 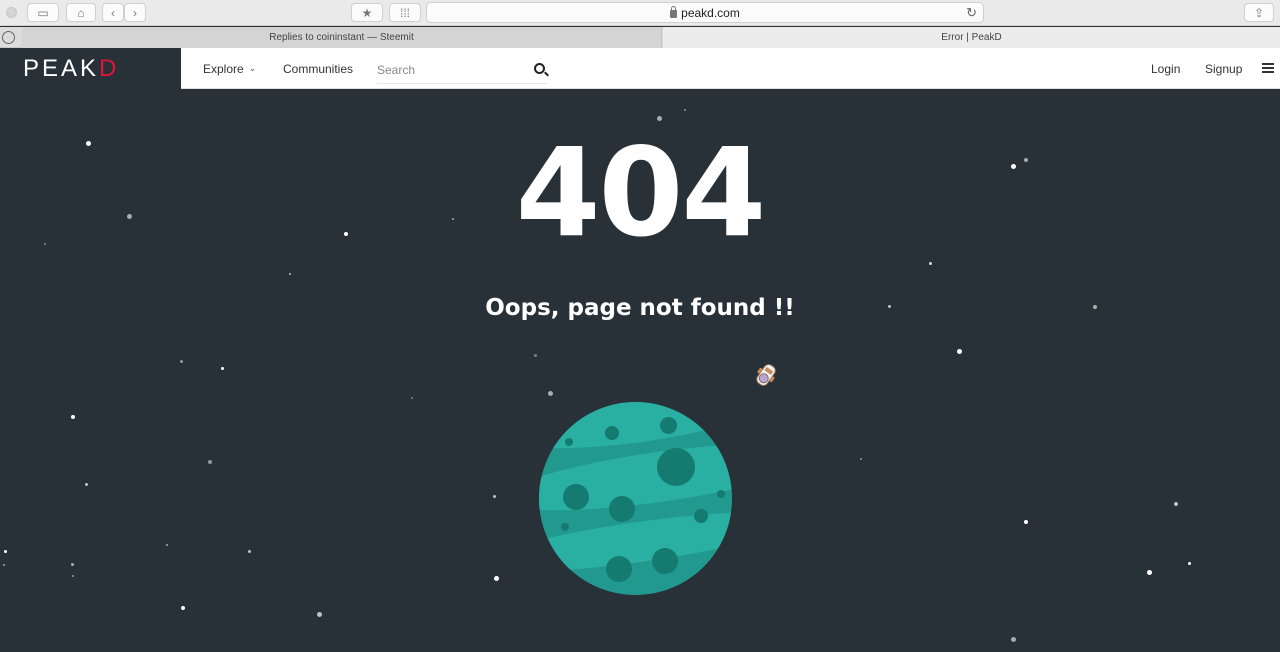 I want to click on menu-icon, so click(x=1268, y=68).